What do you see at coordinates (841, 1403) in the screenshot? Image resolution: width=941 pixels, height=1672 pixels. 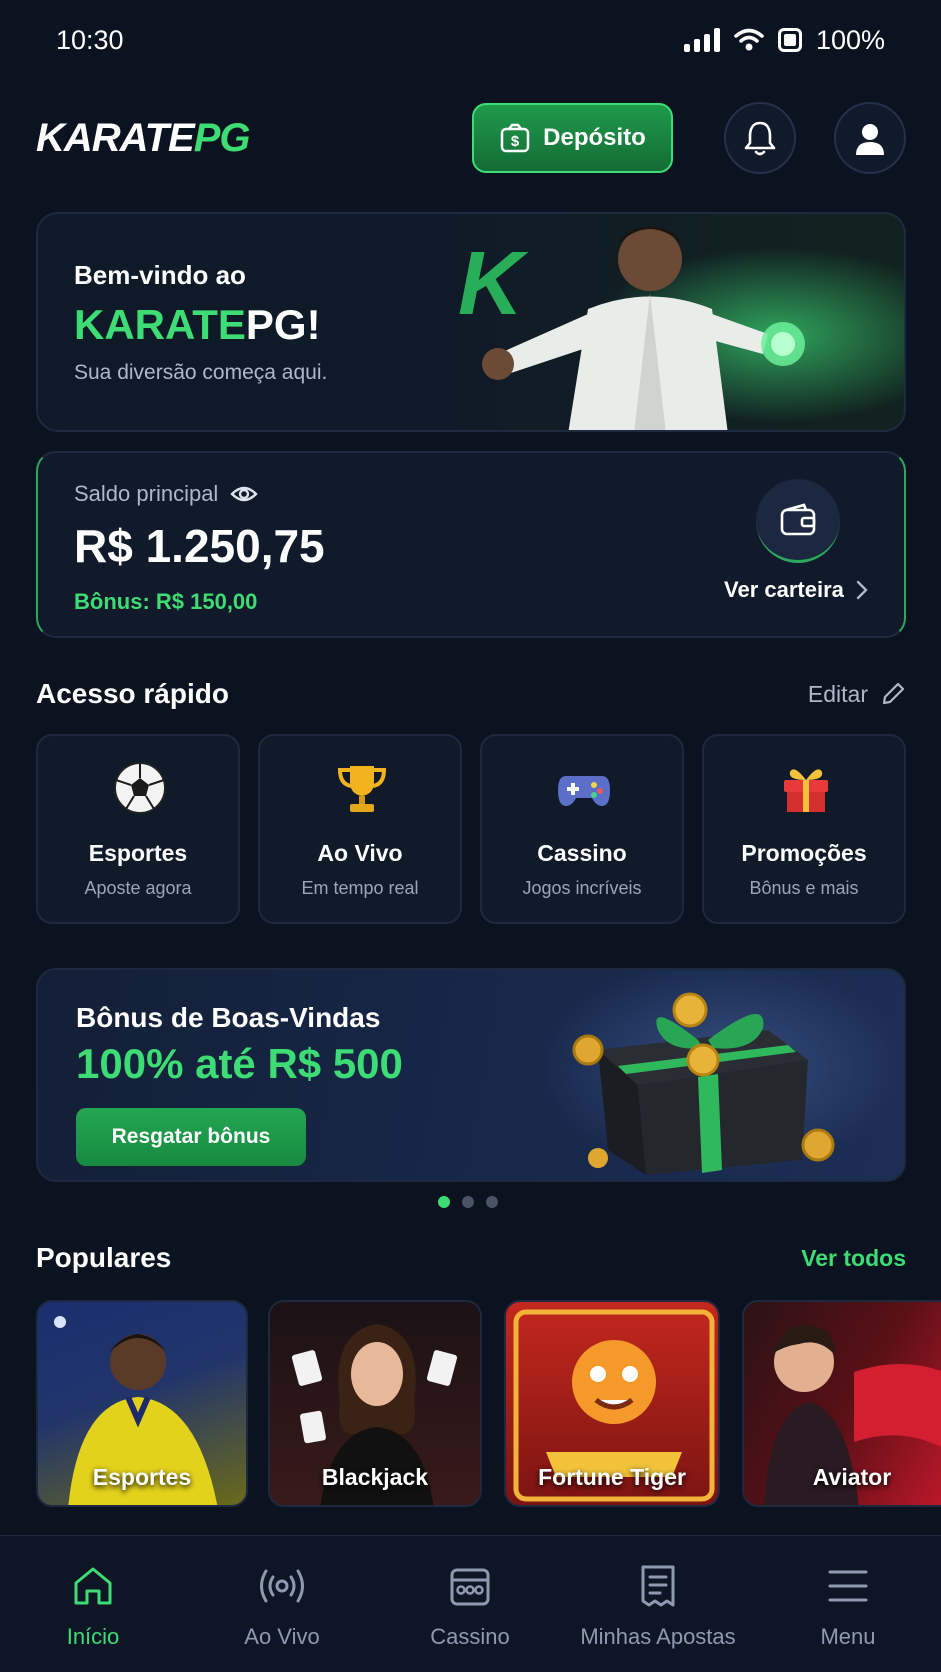 I see `game-card-aviator: Aviator` at bounding box center [841, 1403].